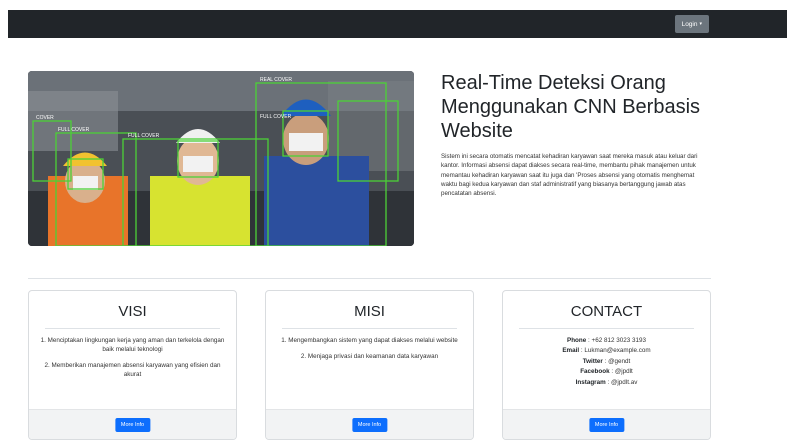 The image size is (791, 442). I want to click on contact-facebook: Facebook : @jpdlt, so click(606, 372).